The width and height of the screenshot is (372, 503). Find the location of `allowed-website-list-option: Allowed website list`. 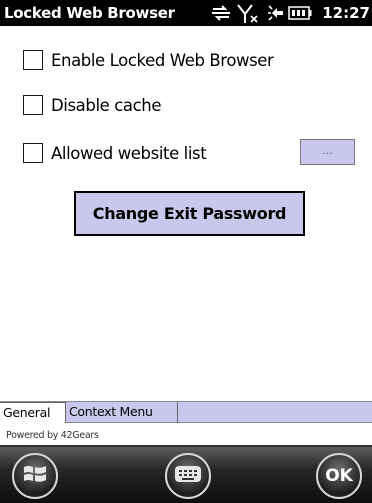

allowed-website-list-option: Allowed website list is located at coordinates (115, 153).